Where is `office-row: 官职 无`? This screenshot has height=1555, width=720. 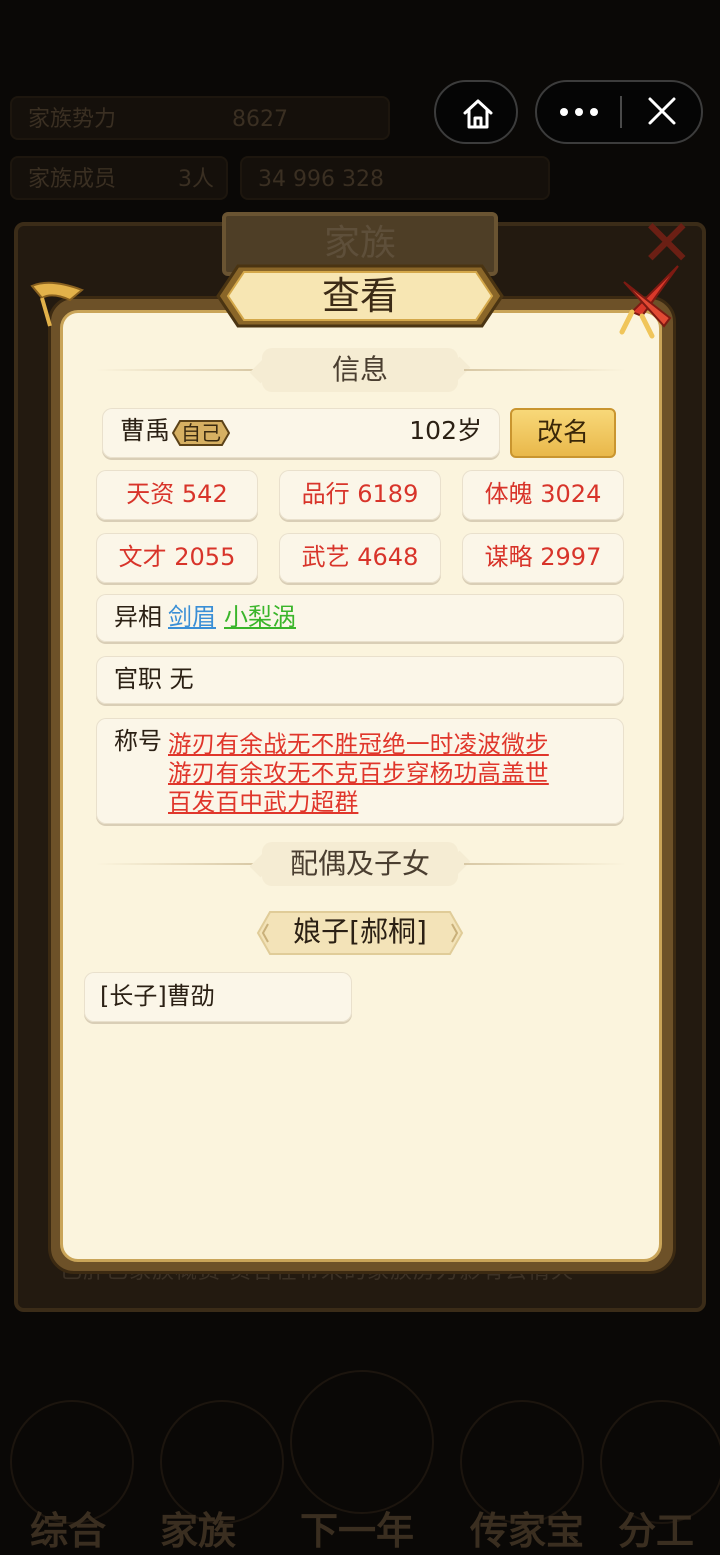
office-row: 官职 无 is located at coordinates (360, 680).